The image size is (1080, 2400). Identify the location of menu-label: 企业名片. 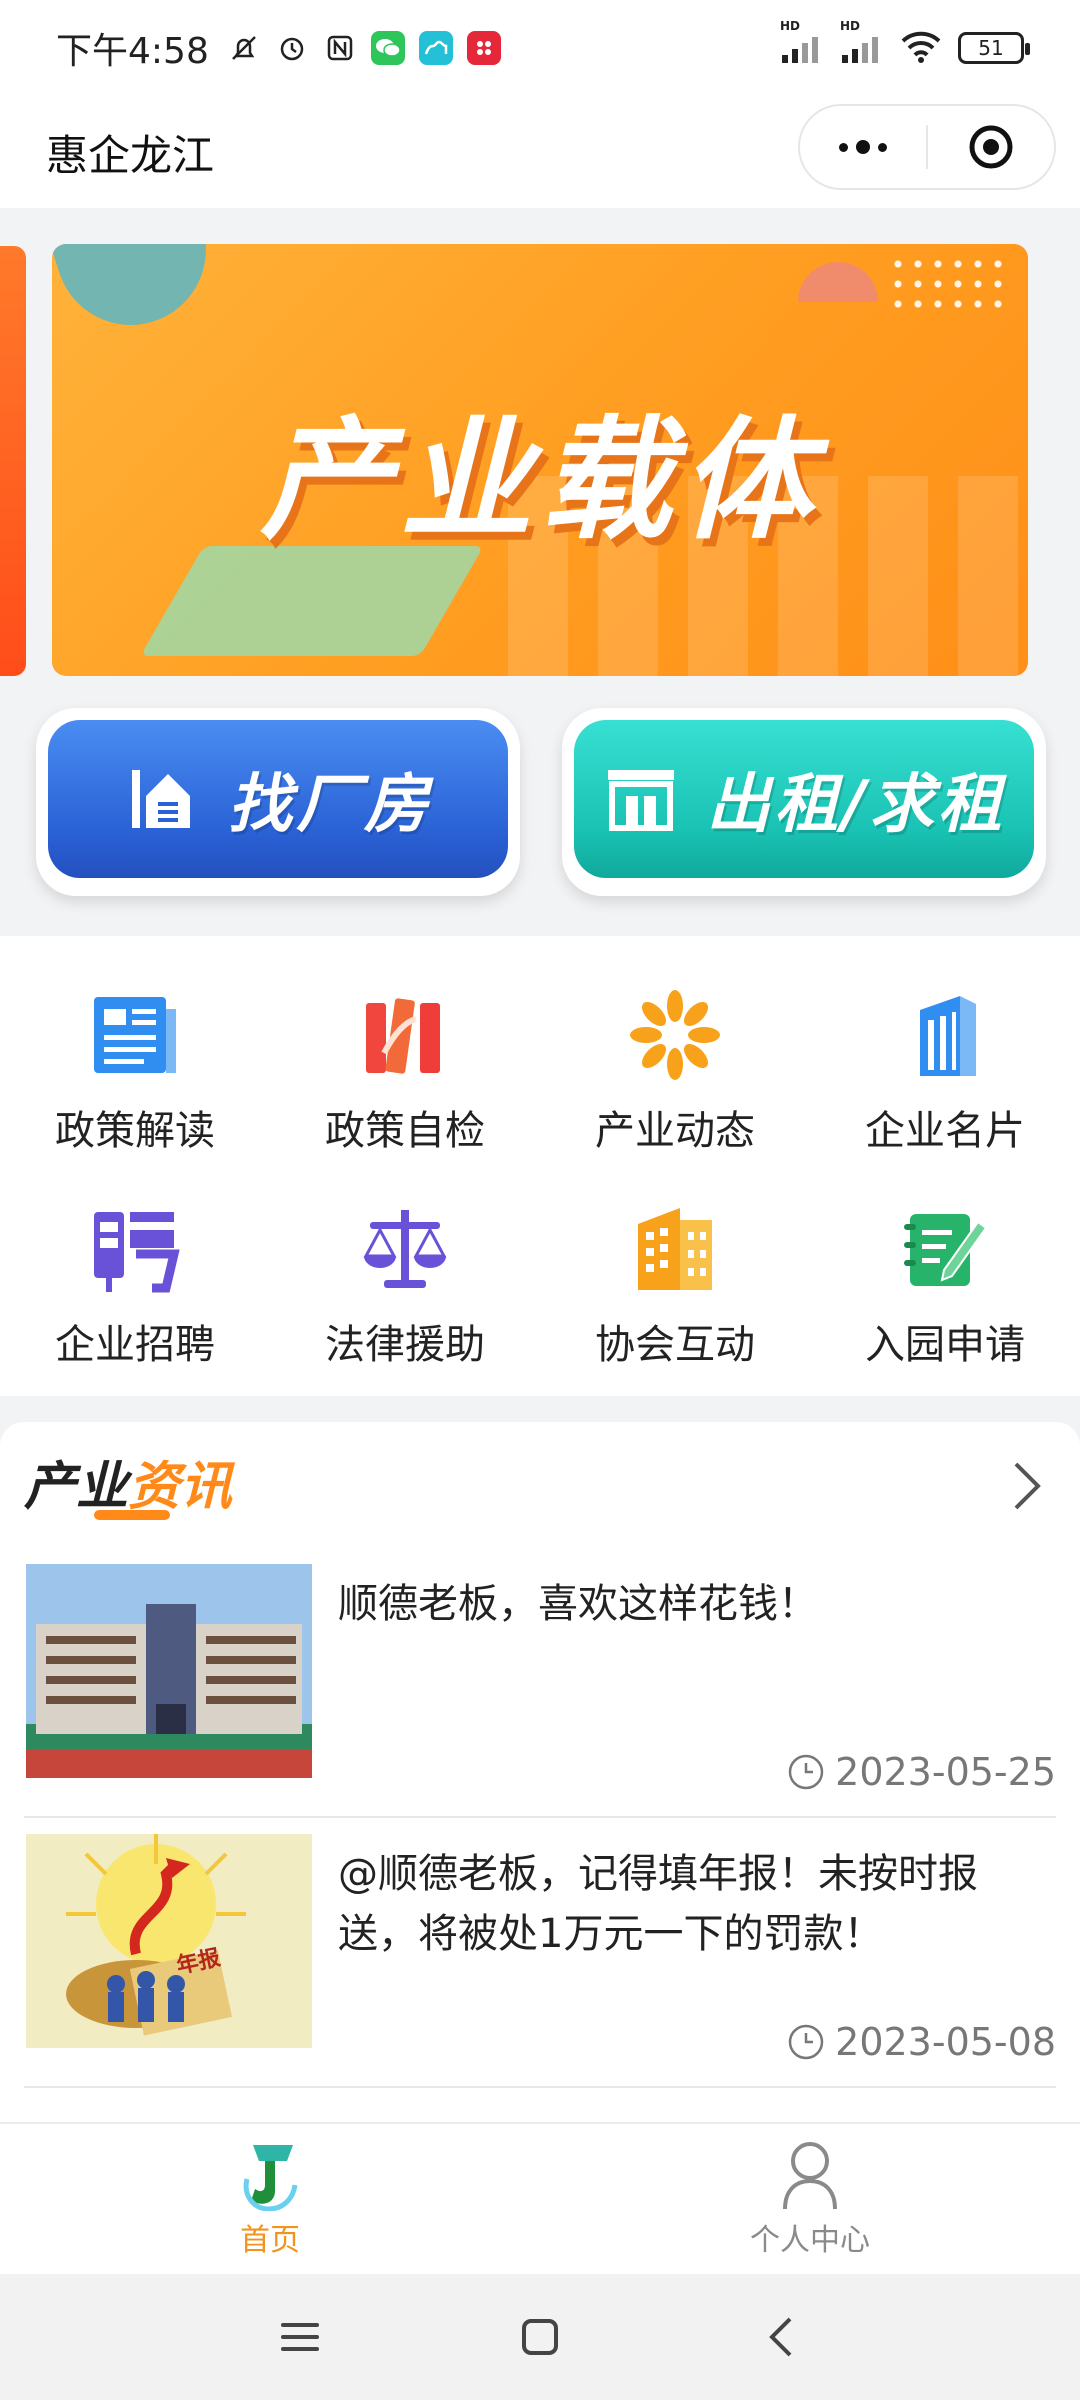
(945, 1131).